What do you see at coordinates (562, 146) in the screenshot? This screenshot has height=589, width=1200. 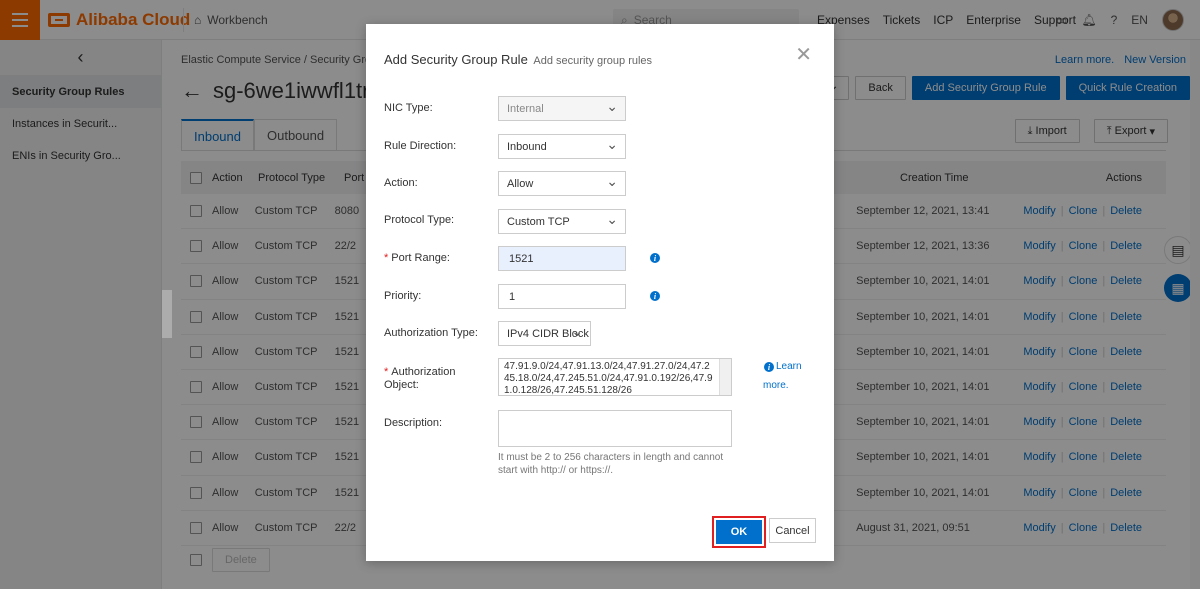 I see `rule-direction-select: Inbound` at bounding box center [562, 146].